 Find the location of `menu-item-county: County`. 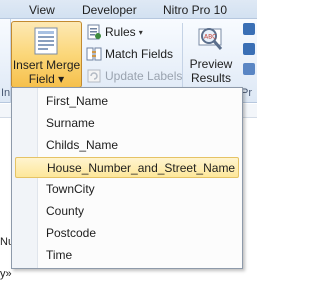

menu-item-county: County is located at coordinates (127, 211).